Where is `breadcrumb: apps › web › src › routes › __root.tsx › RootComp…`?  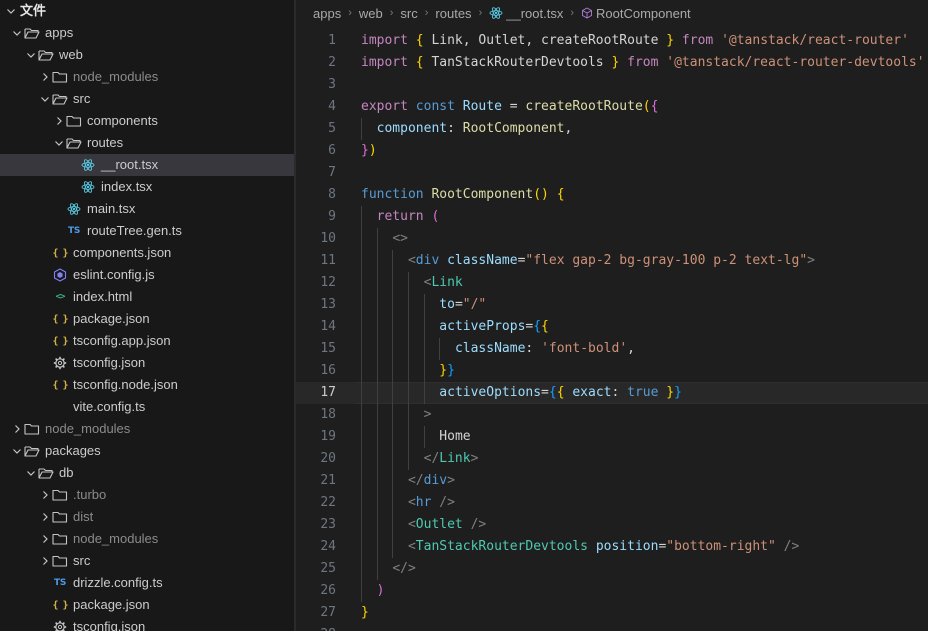 breadcrumb: apps › web › src › routes › __root.tsx › RootComp… is located at coordinates (612, 13).